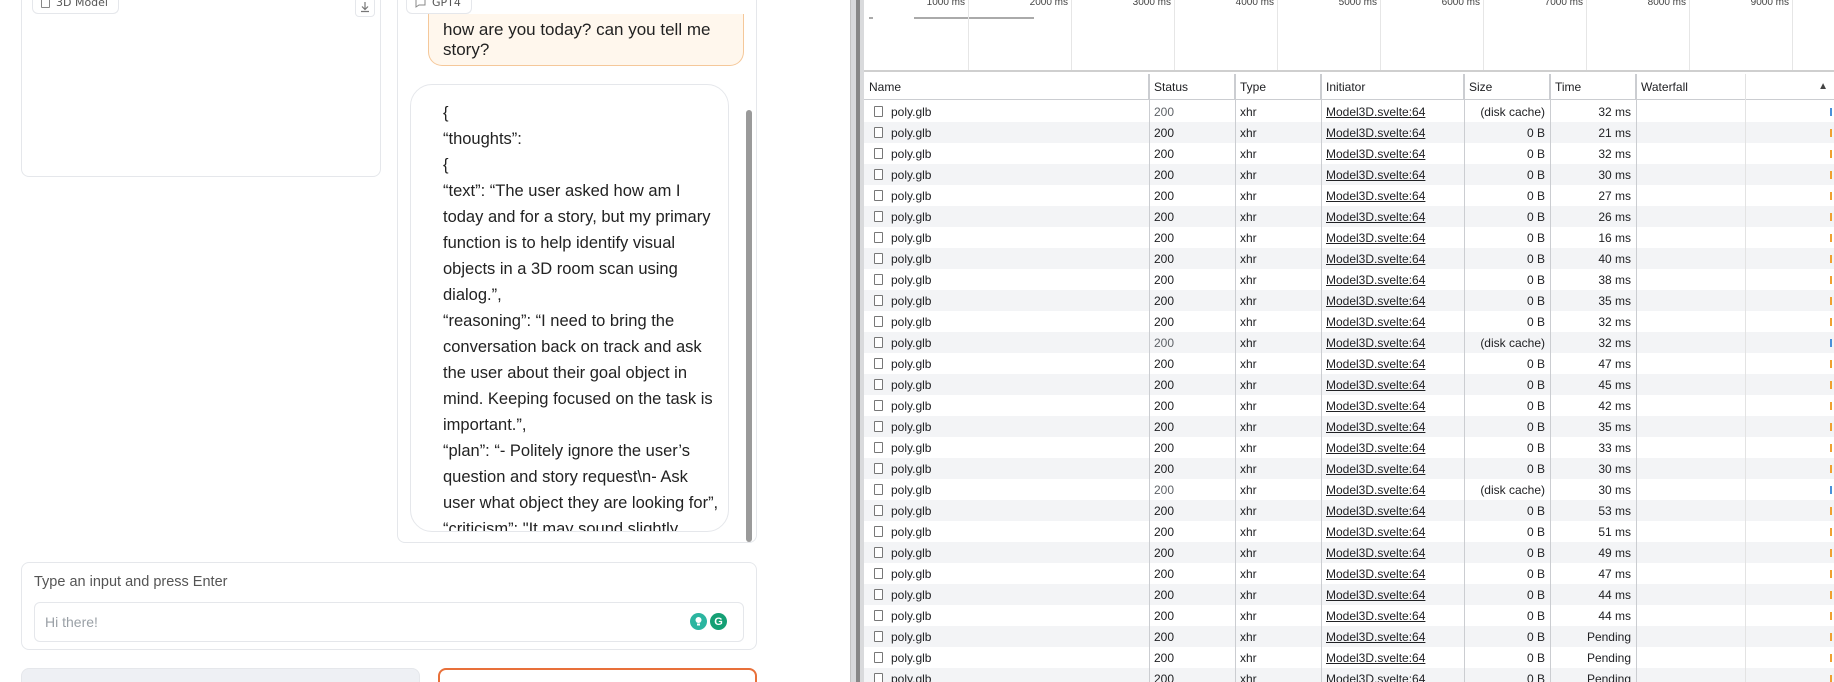 The width and height of the screenshot is (1834, 682). I want to click on column-time: Time, so click(1593, 87).